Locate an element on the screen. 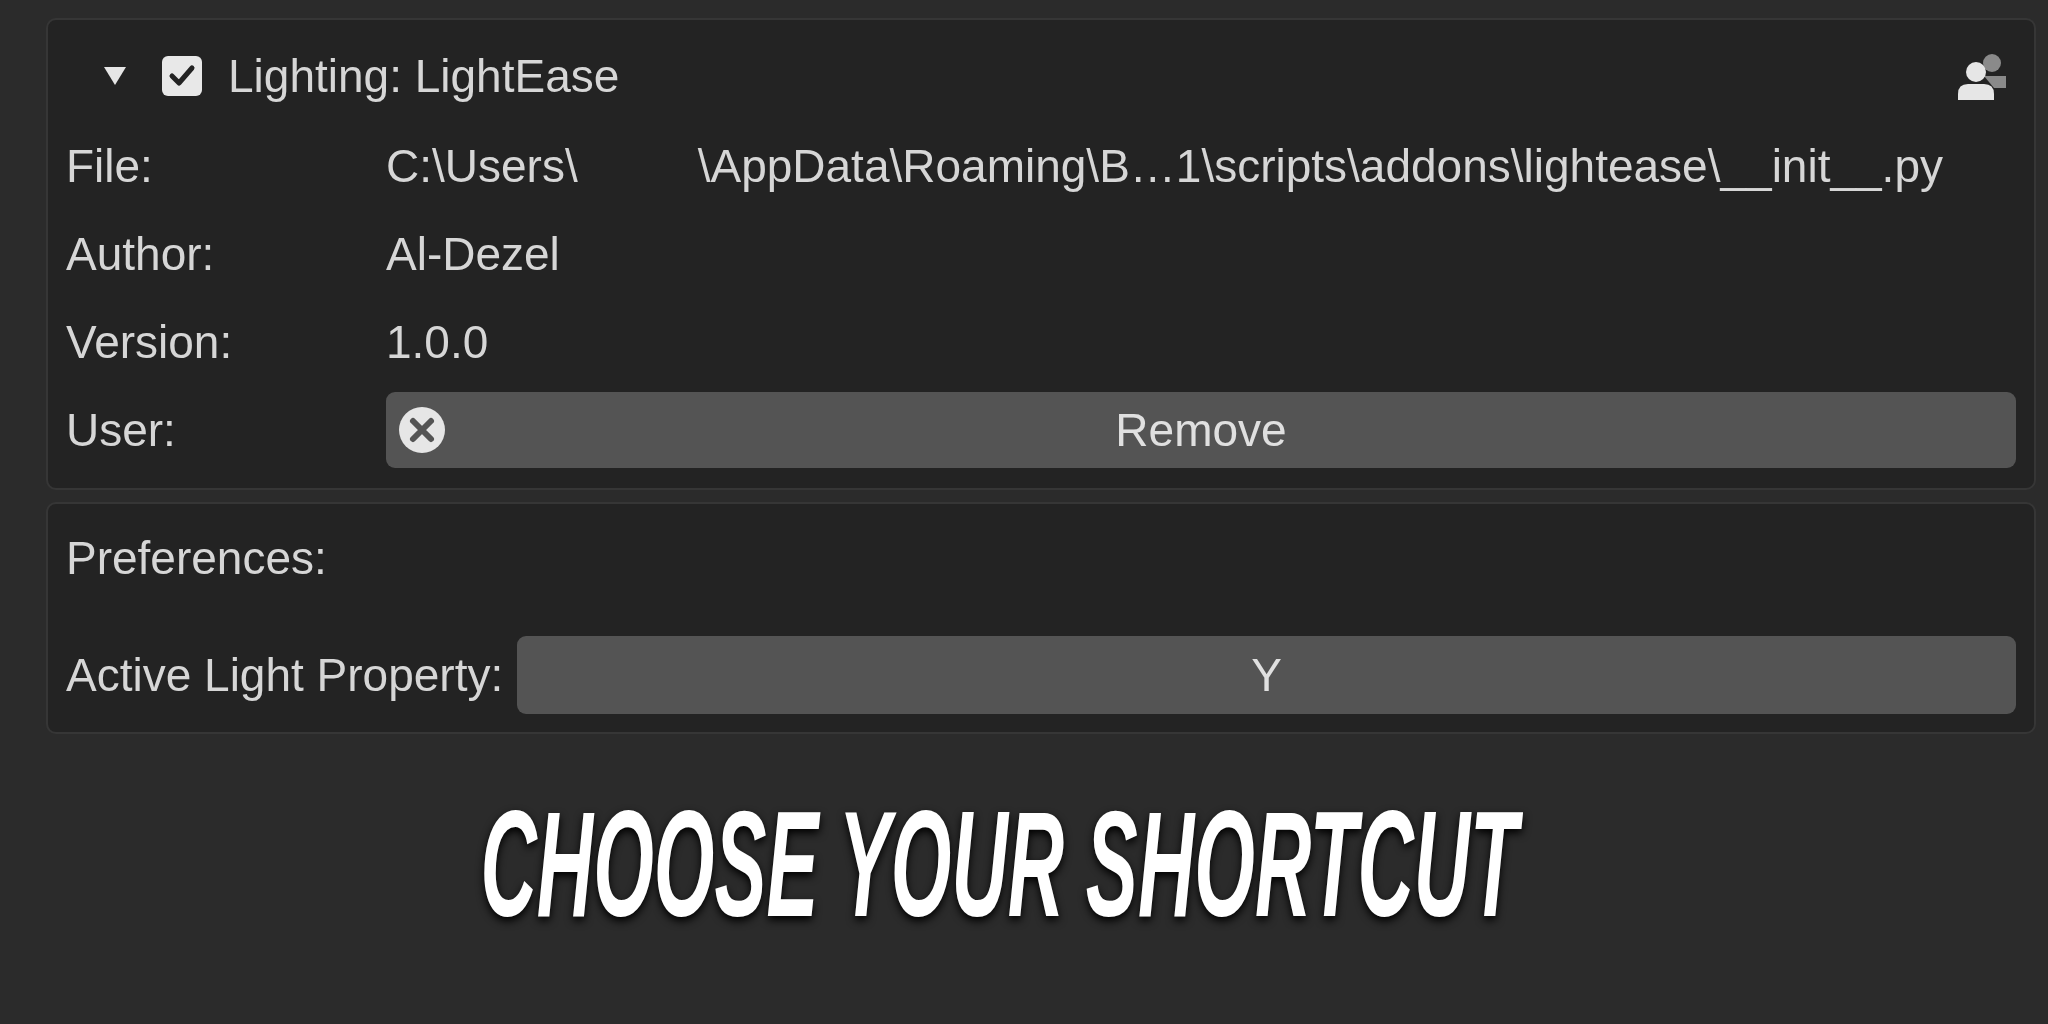 This screenshot has width=2048, height=1024. field-label: Active Light Property: is located at coordinates (285, 675).